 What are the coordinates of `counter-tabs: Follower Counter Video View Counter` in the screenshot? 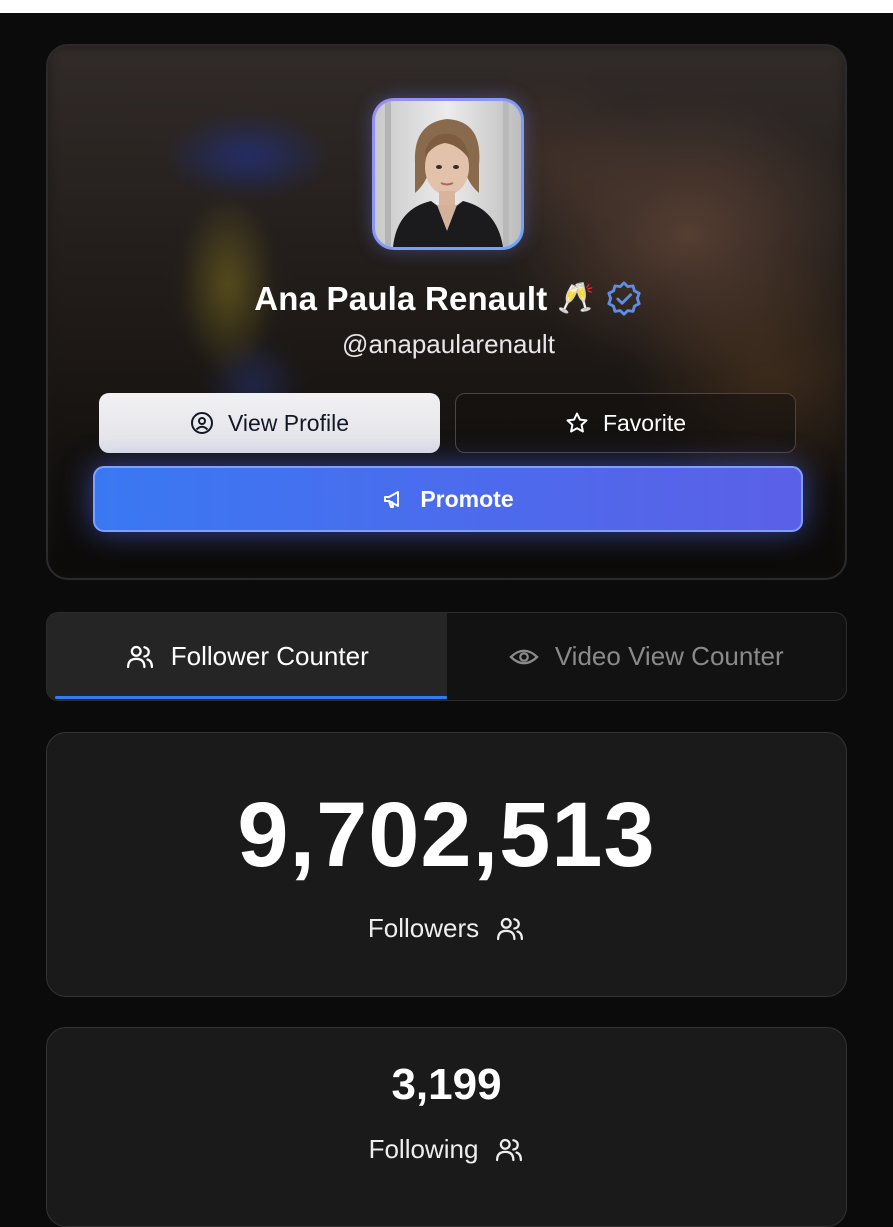 It's located at (446, 656).